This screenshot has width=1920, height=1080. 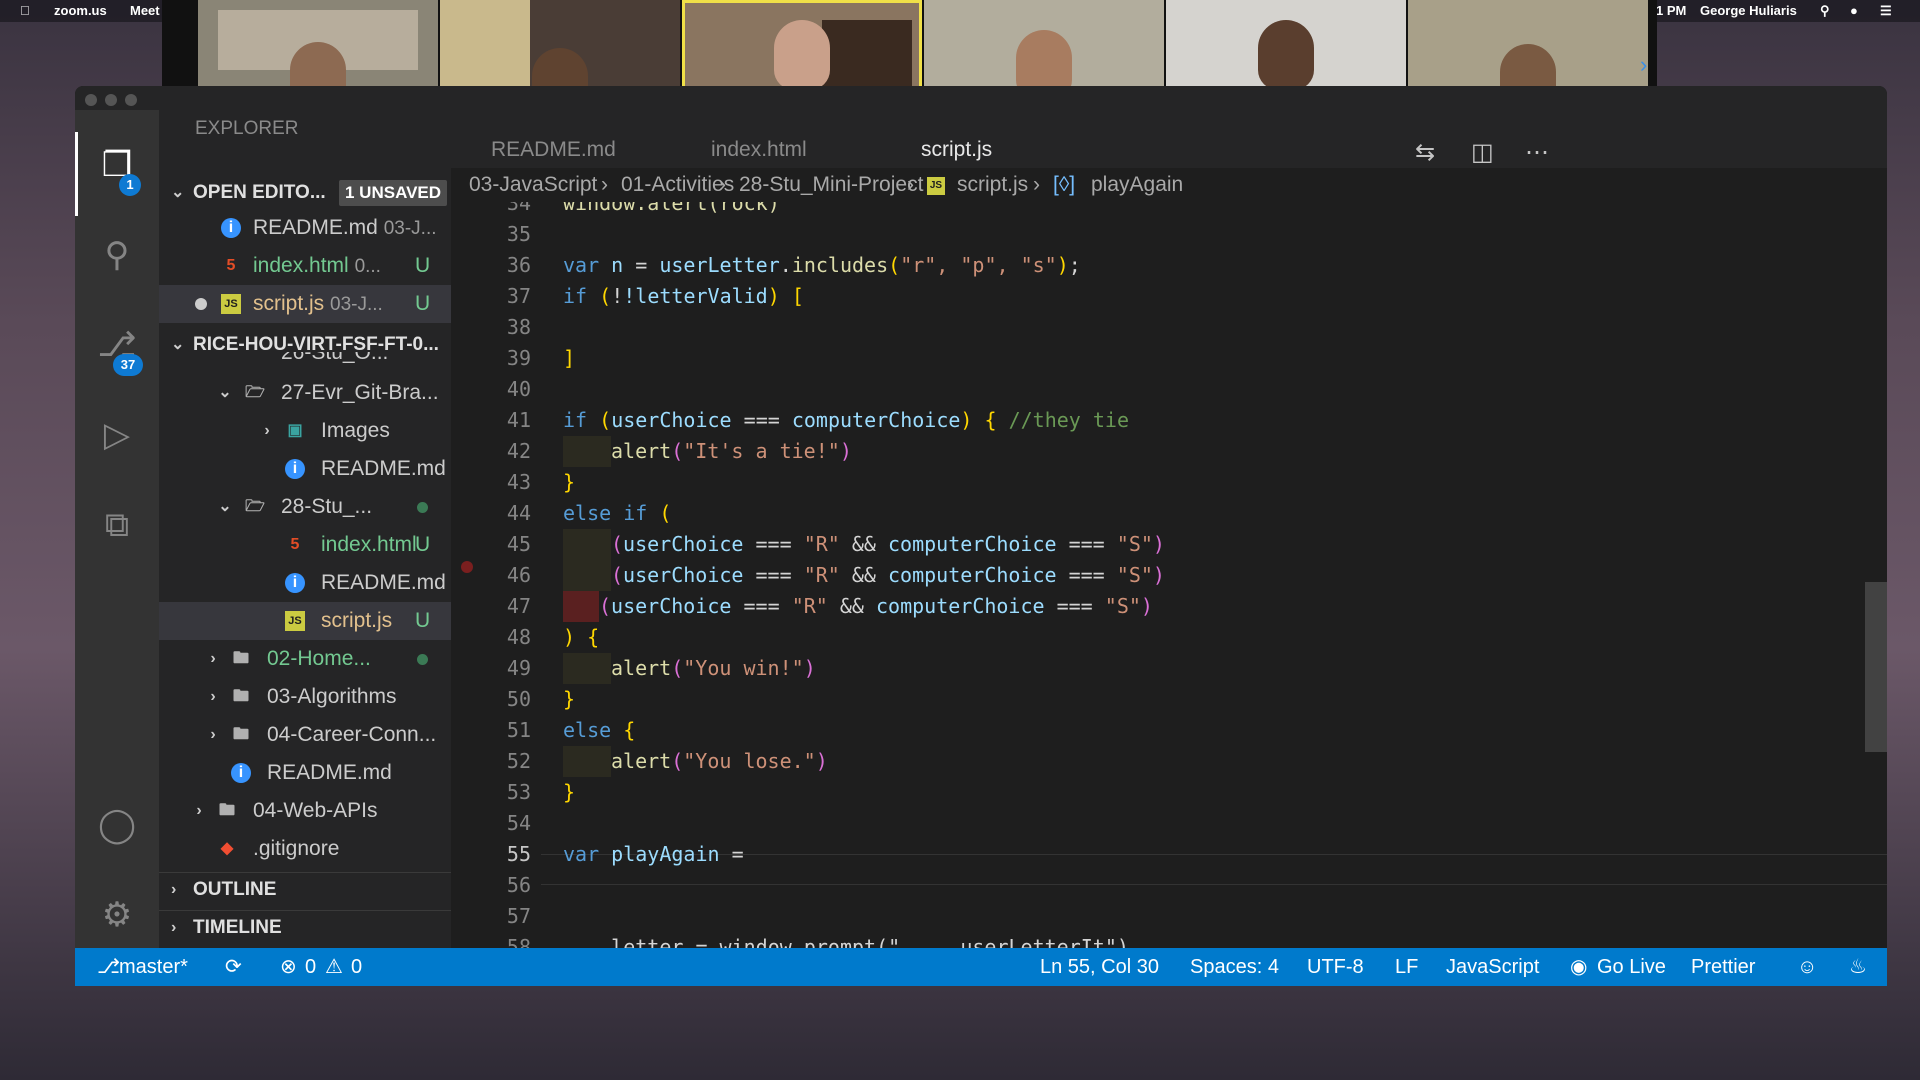 I want to click on line-number: 56, so click(x=518, y=885).